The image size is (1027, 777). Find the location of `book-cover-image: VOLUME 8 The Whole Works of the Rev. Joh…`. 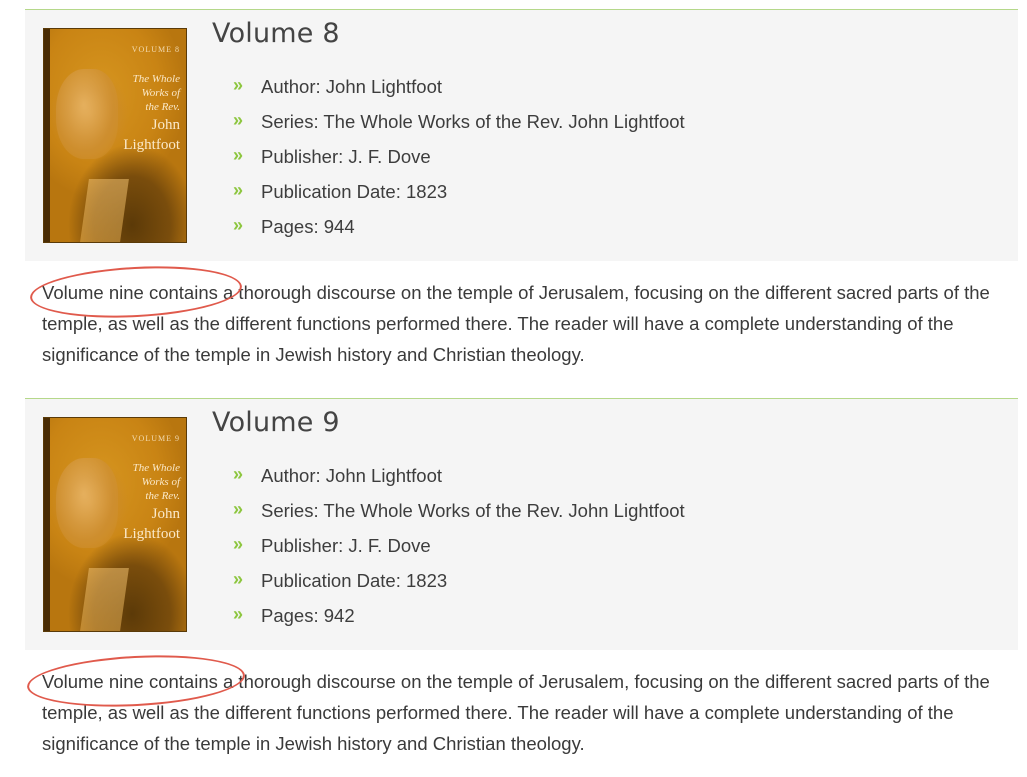

book-cover-image: VOLUME 8 The Whole Works of the Rev. Joh… is located at coordinates (115, 135).